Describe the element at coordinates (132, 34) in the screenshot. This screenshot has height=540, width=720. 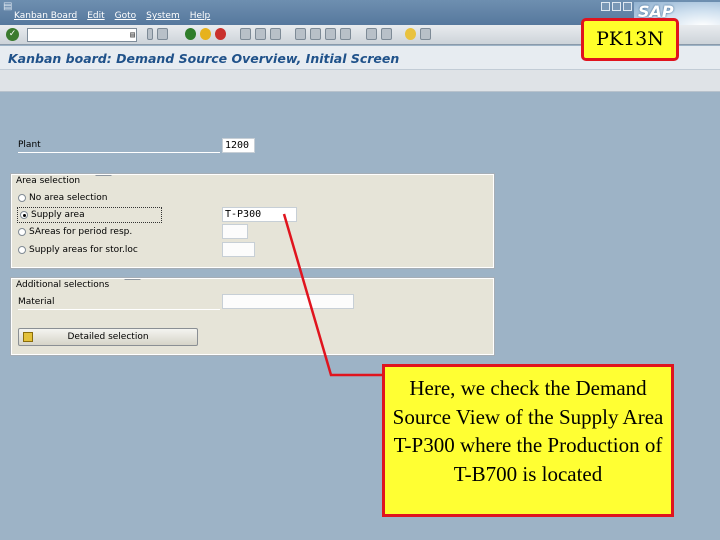
I see `command-field-dropdown-icon: ▤` at that location.